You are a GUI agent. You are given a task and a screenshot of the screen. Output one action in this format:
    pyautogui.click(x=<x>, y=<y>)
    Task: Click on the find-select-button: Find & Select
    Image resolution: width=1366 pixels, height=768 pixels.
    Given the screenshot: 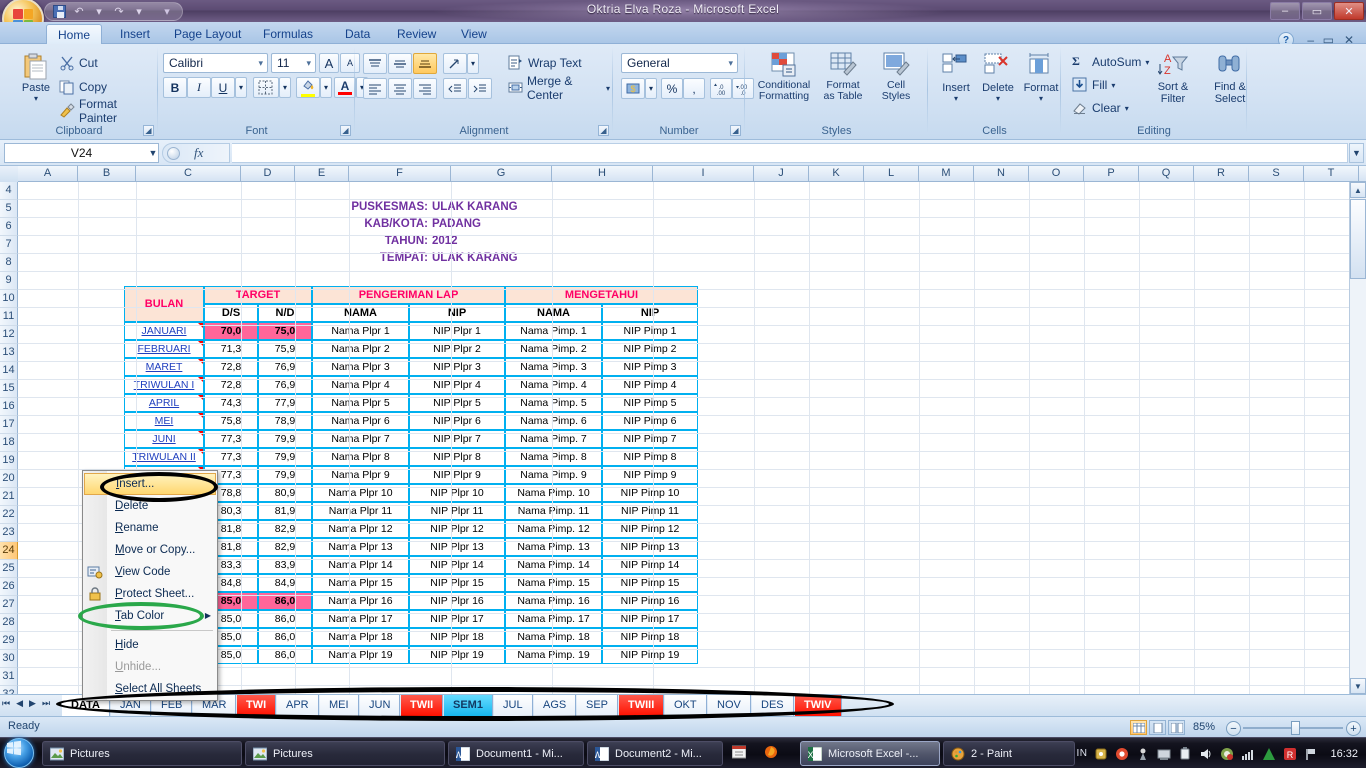 What is the action you would take?
    pyautogui.click(x=1230, y=78)
    